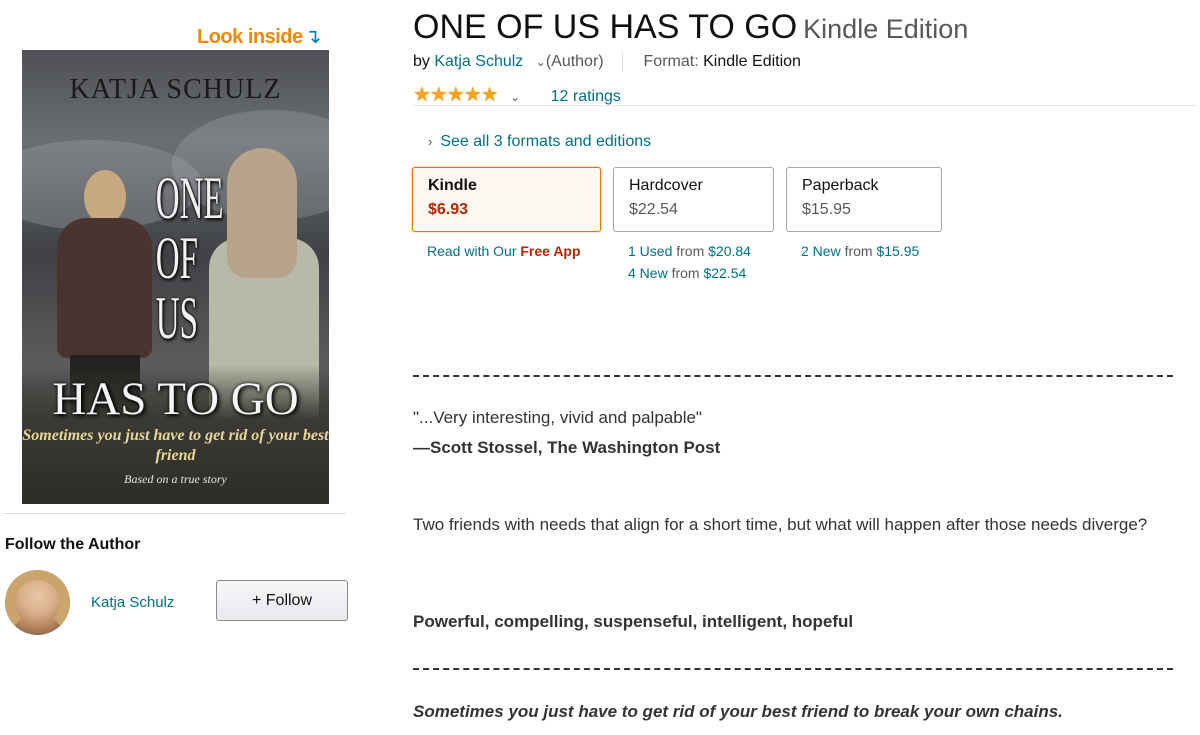  I want to click on format-option-hardcover: Hardcover $22.54, so click(693, 199).